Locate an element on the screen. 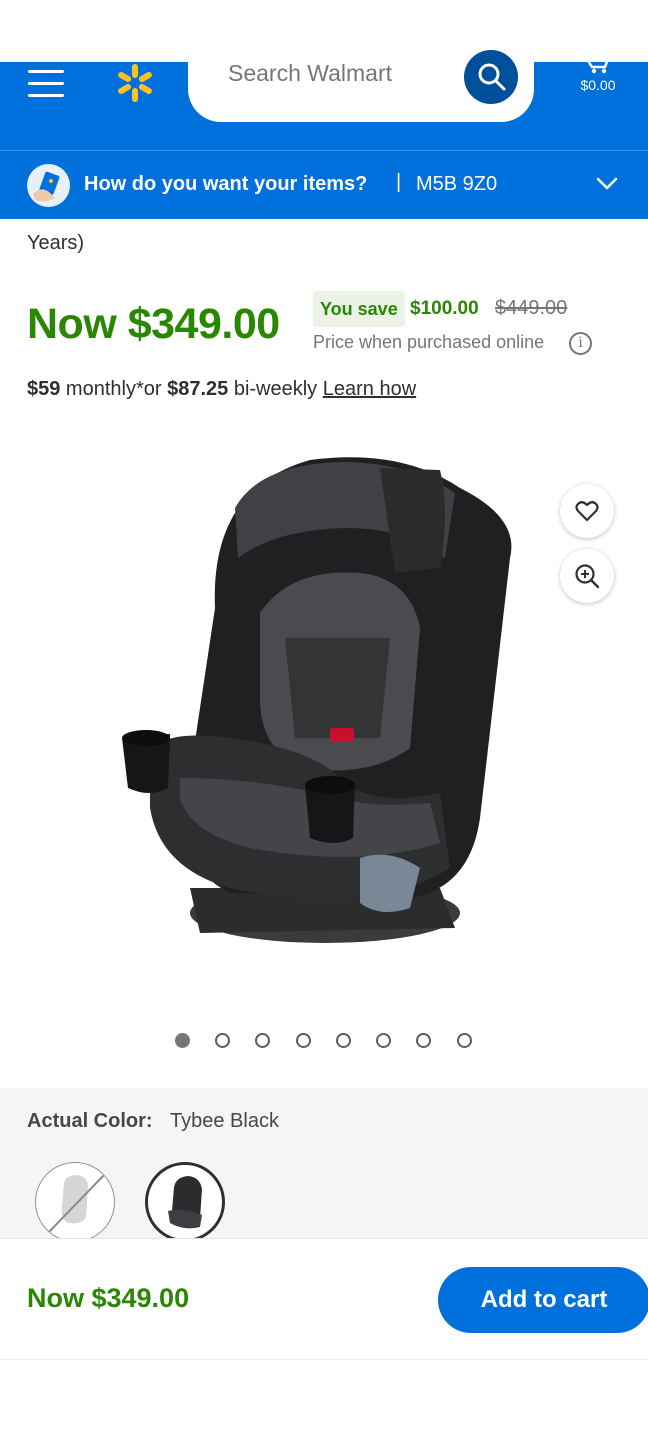 The image size is (648, 1440). info-icon: i is located at coordinates (580, 343).